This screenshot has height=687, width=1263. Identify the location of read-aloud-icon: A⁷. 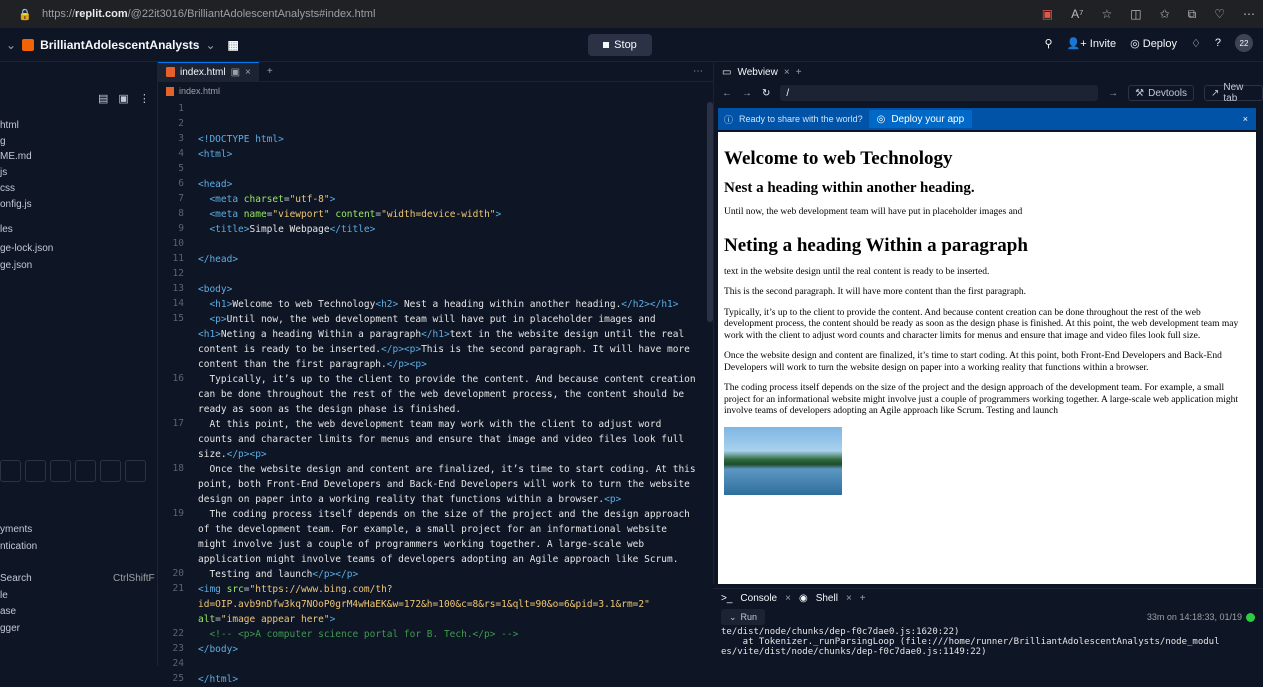
(1077, 14).